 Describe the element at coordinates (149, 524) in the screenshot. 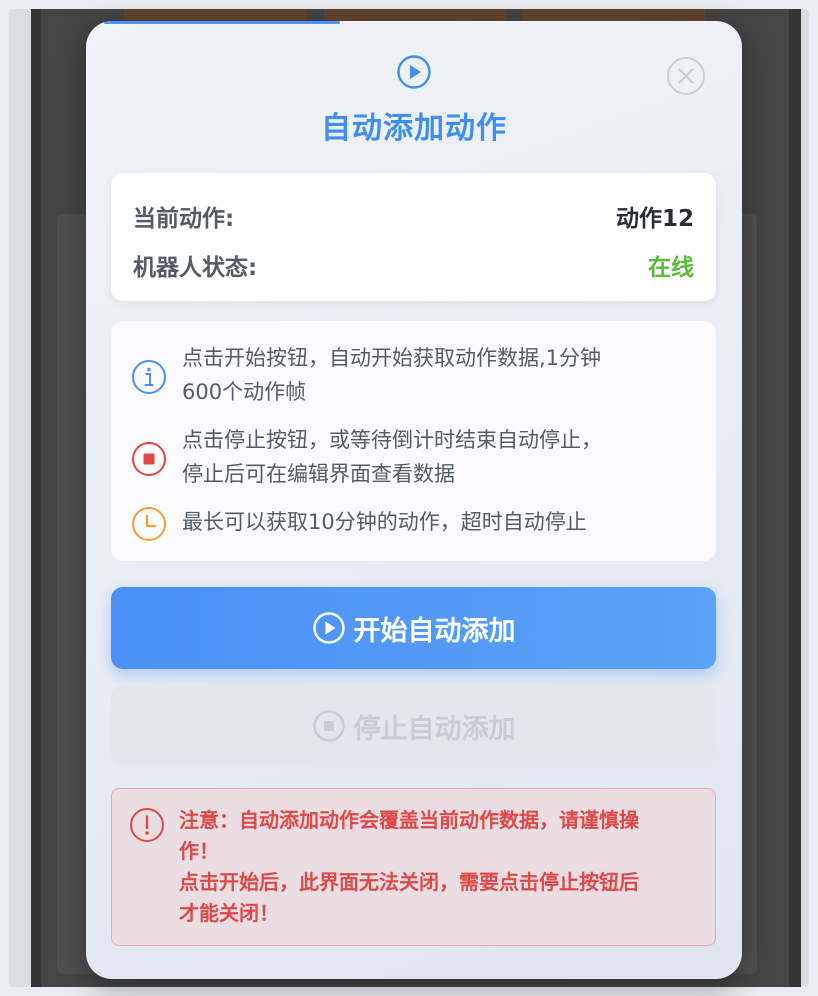

I see `clock-icon` at that location.